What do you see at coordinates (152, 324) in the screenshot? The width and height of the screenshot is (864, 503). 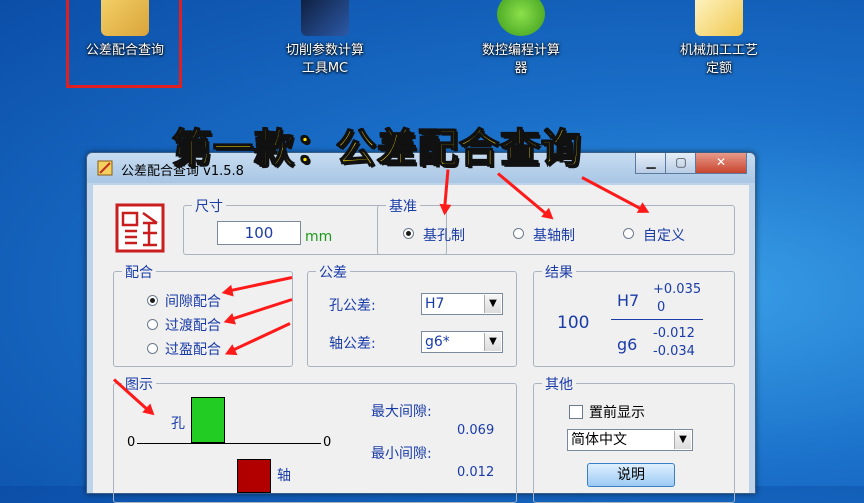 I see `fit-radio-transition` at bounding box center [152, 324].